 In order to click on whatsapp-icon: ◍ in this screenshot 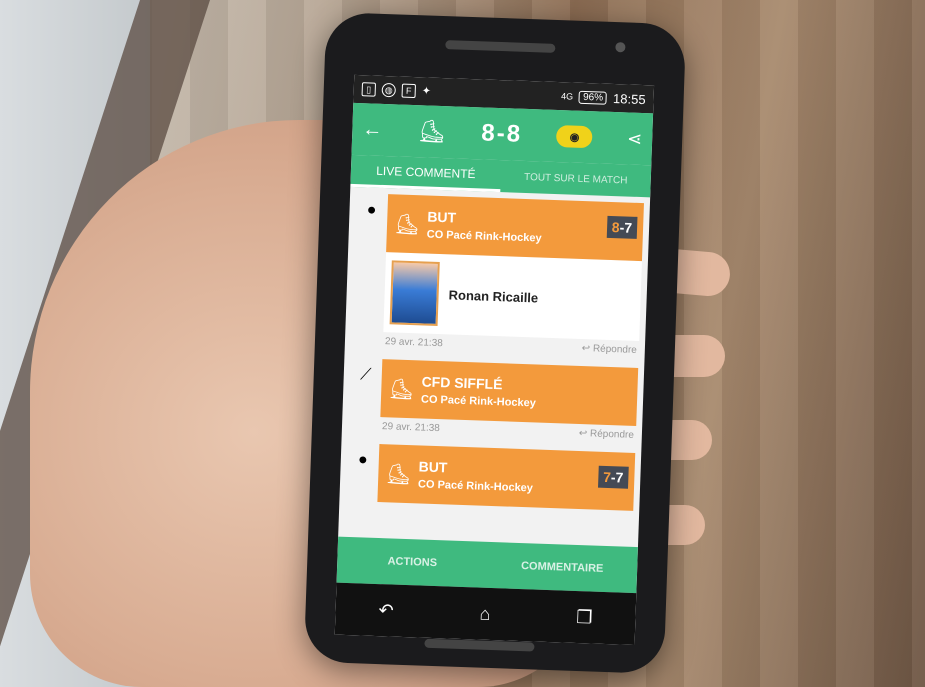, I will do `click(389, 90)`.